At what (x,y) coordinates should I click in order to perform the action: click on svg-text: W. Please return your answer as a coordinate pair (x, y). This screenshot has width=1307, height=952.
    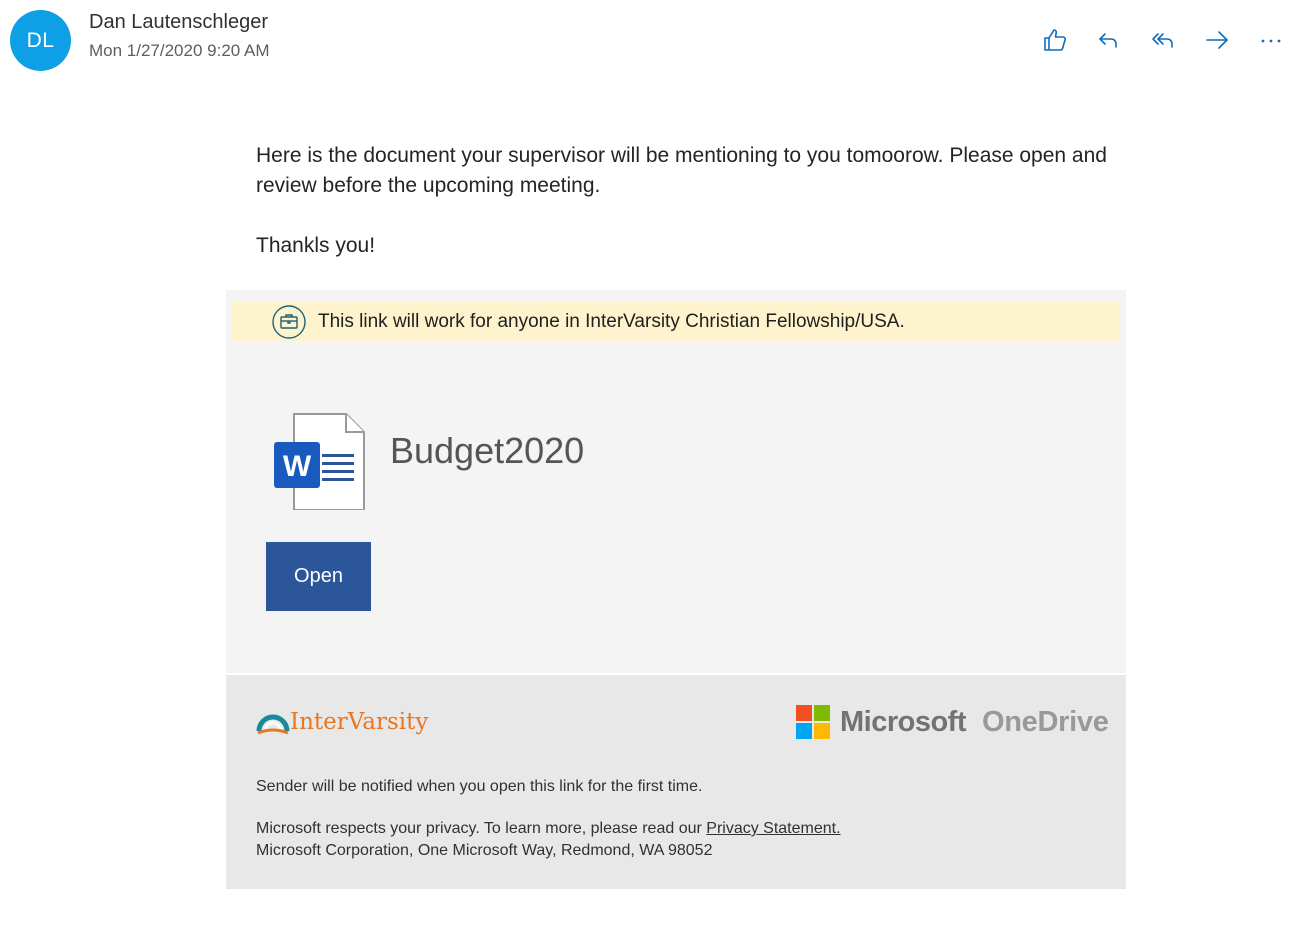
    Looking at the image, I should click on (297, 466).